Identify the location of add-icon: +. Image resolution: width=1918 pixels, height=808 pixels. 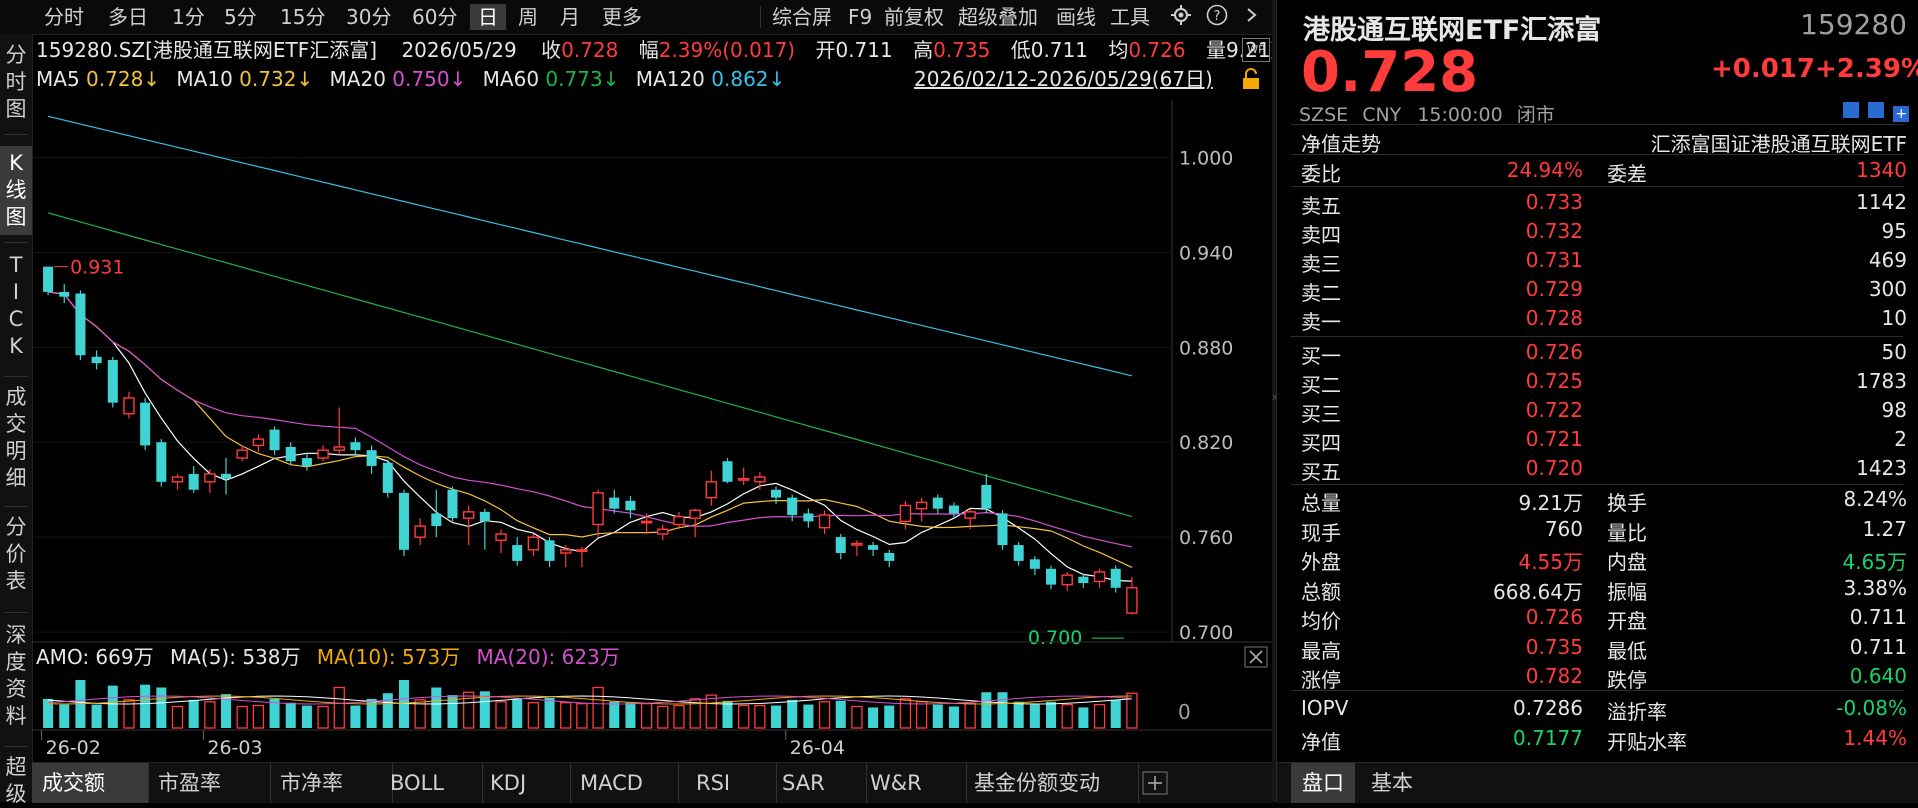
(1901, 114).